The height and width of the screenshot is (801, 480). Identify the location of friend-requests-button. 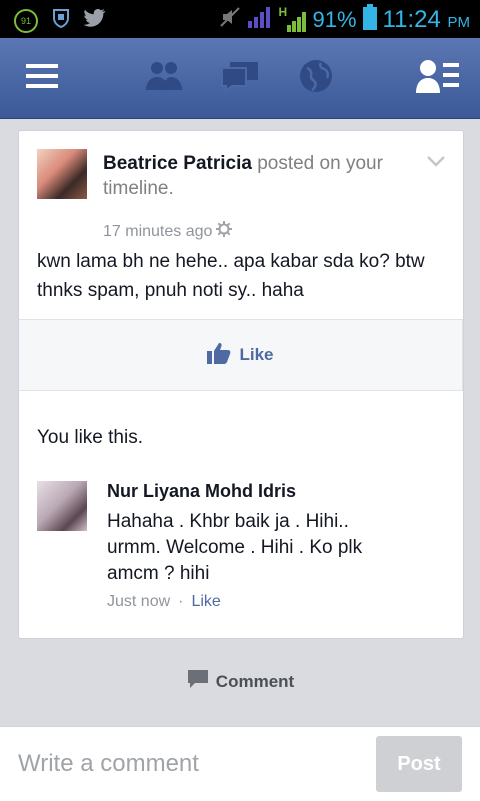
(164, 78).